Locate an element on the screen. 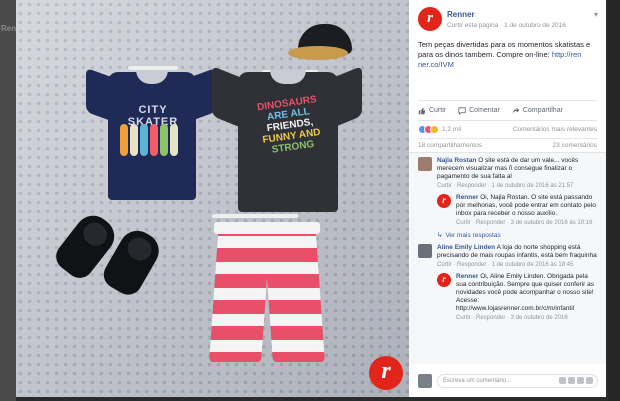 The image size is (620, 401). chevron-down-icon: ▾ is located at coordinates (596, 14).